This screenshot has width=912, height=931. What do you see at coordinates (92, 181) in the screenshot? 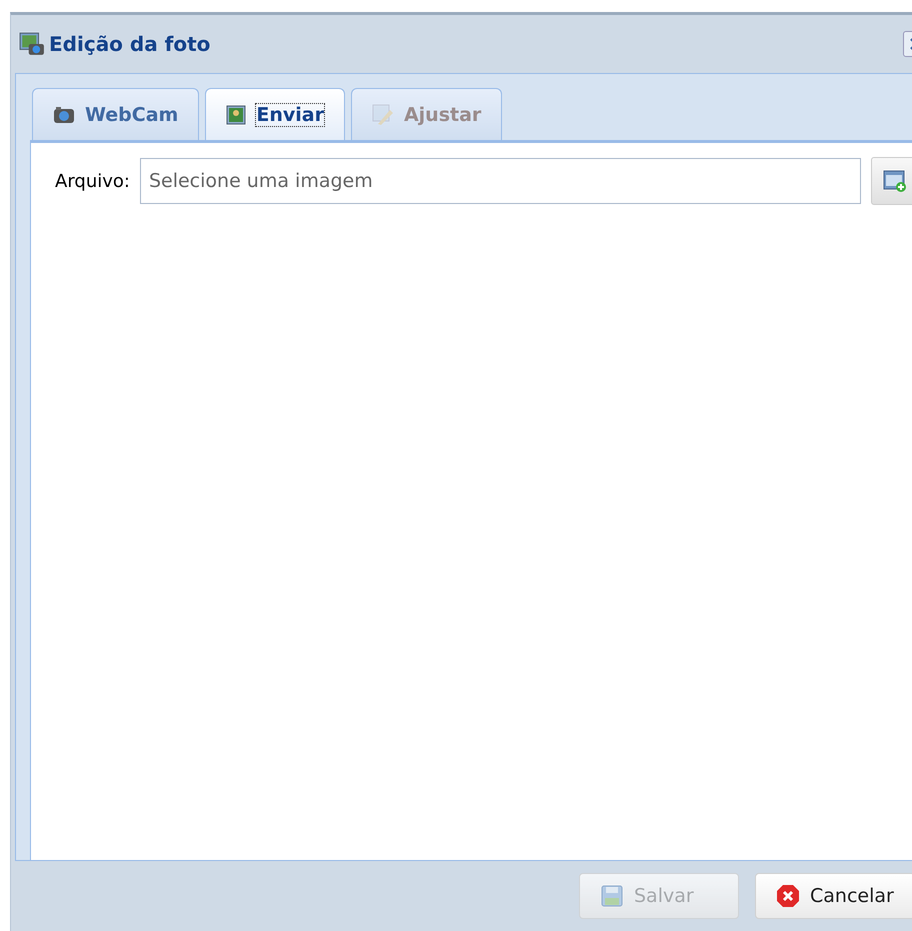
I see `field-label: Arquivo:` at bounding box center [92, 181].